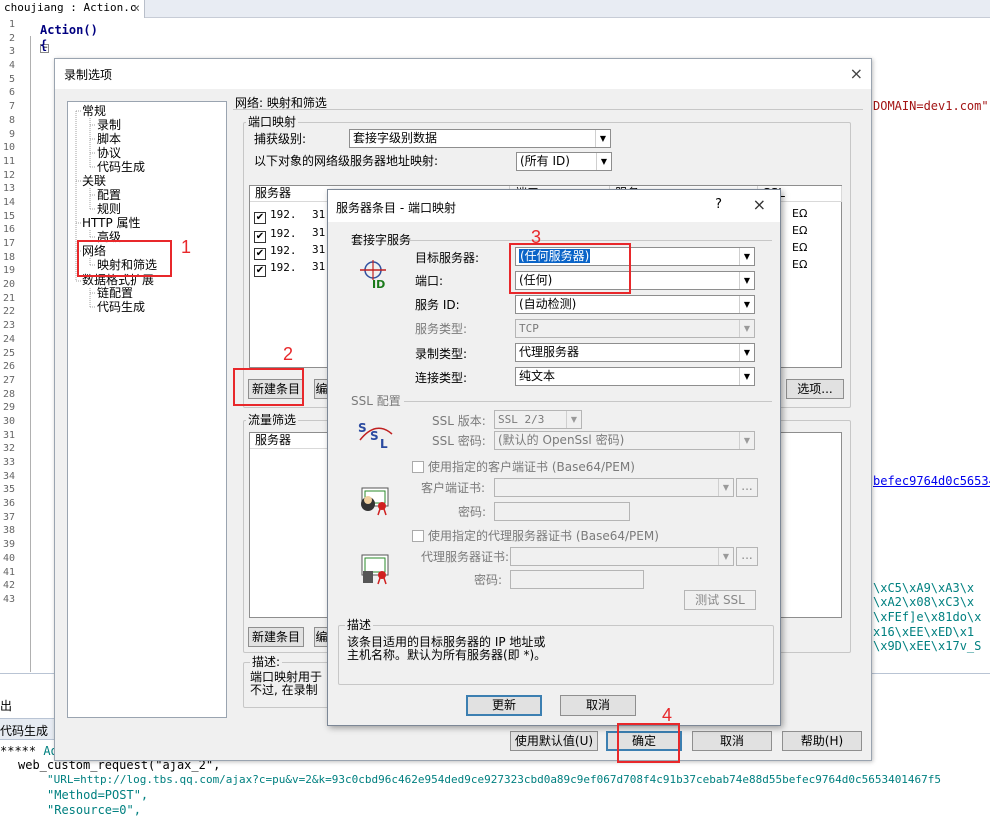 The image size is (990, 823). I want to click on use-default-button: 使用默认值(U), so click(554, 741).